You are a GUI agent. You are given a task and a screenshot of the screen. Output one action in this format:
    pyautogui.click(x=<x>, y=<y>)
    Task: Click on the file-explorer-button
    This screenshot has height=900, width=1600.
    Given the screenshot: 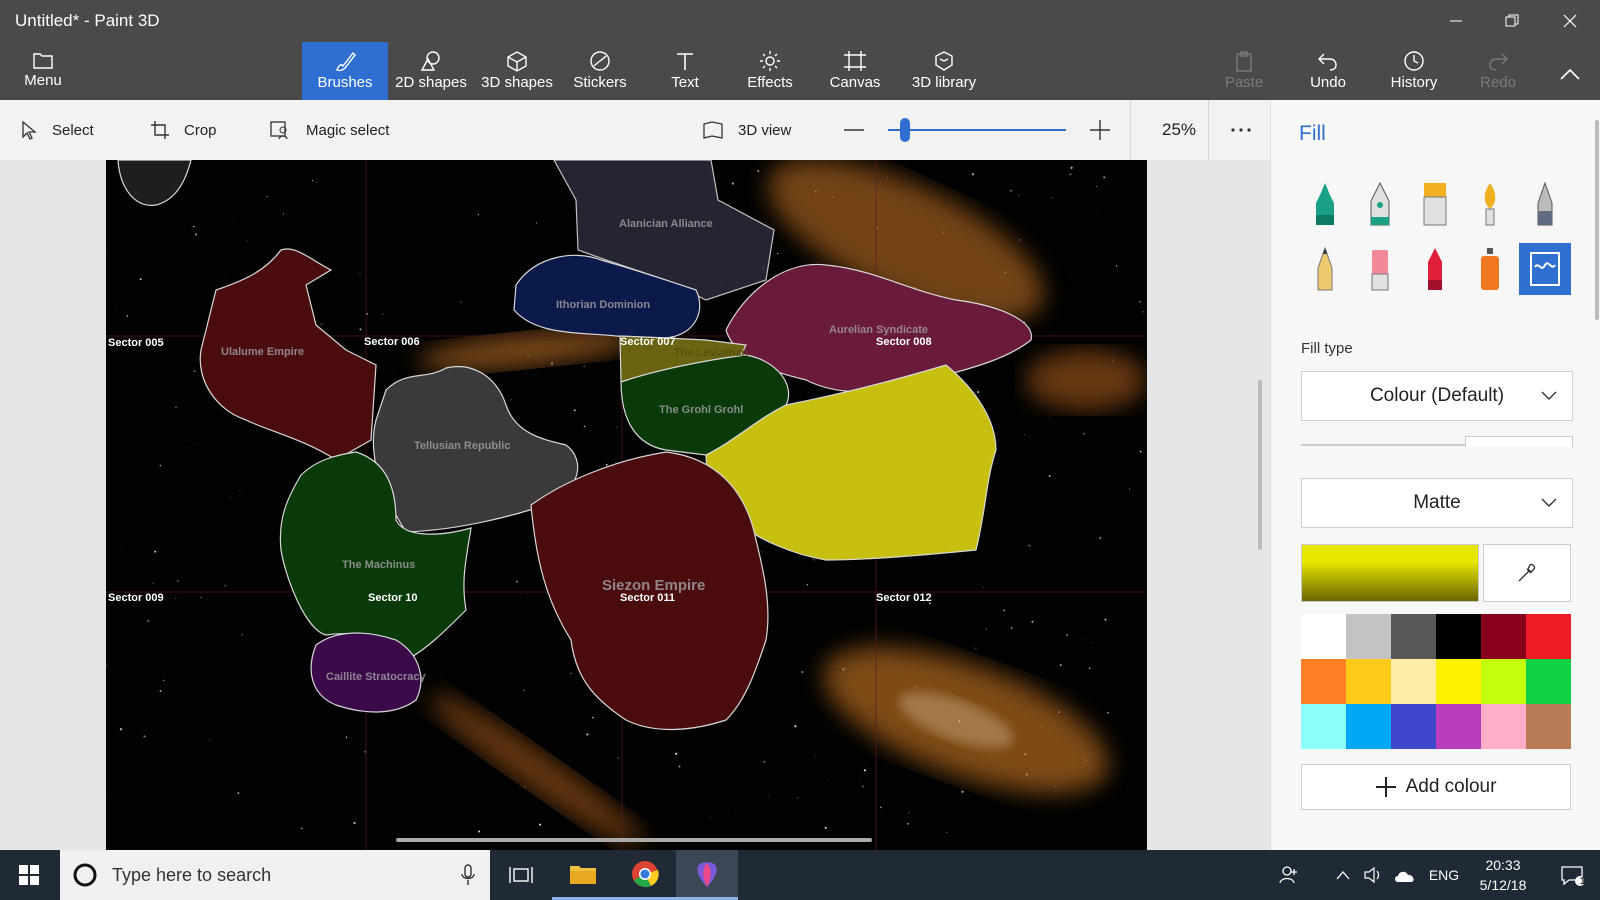 What is the action you would take?
    pyautogui.click(x=583, y=875)
    